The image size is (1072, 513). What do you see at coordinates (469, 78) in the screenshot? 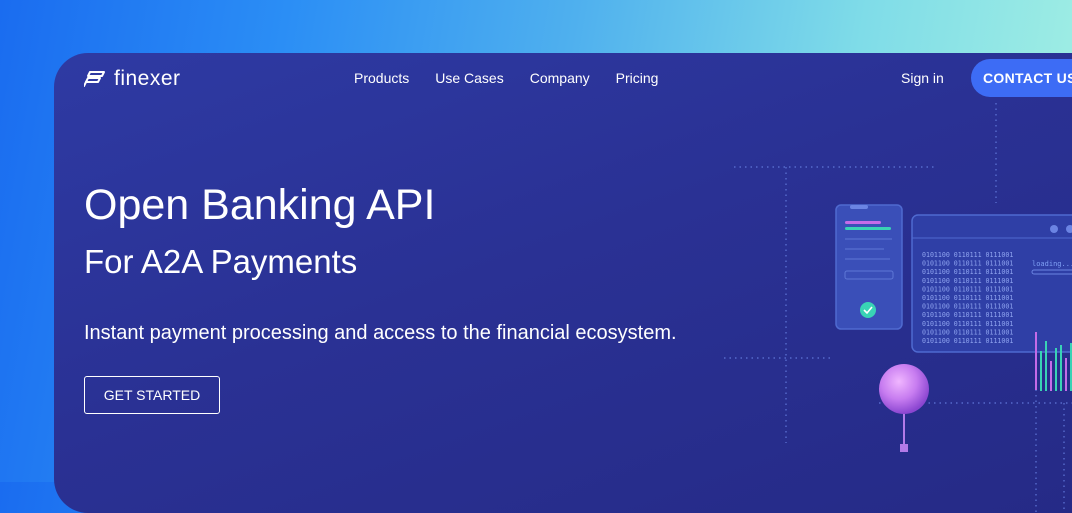
I see `nav-use-cases: Use Cases` at bounding box center [469, 78].